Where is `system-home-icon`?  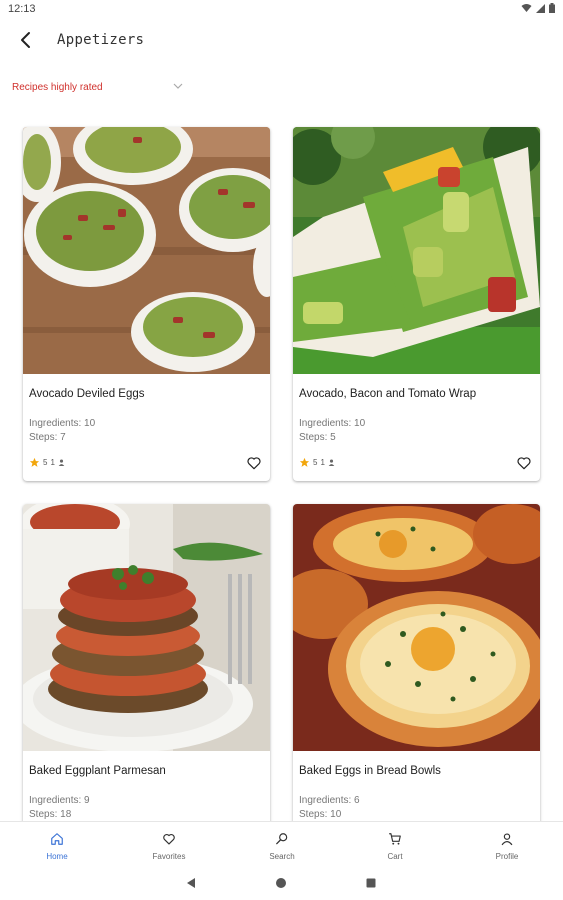
system-home-icon is located at coordinates (281, 883).